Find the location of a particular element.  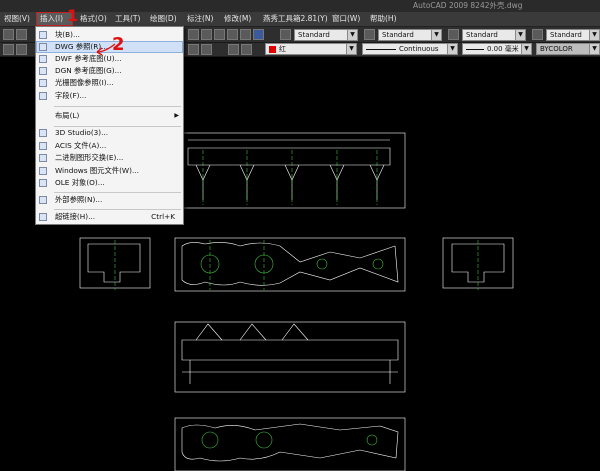

metafile-icon is located at coordinates (43, 171).